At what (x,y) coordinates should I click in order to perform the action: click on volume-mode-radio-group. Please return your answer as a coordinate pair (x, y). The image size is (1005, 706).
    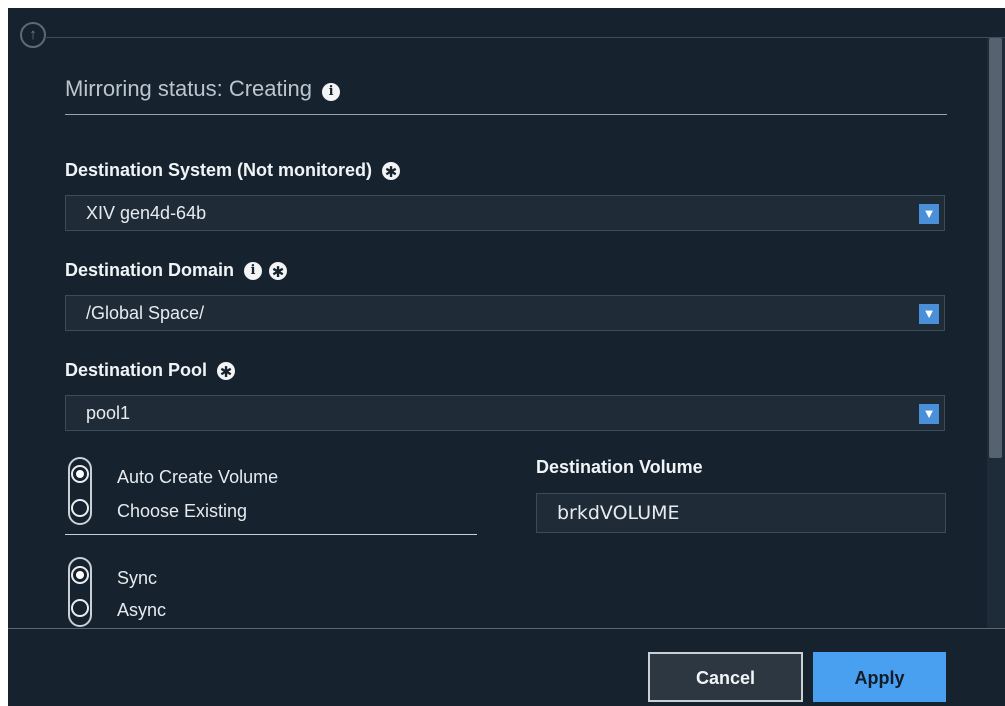
    Looking at the image, I should click on (80, 491).